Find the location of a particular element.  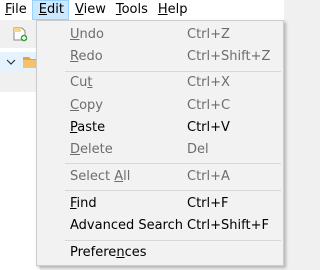

menu-item-select-all-shortcut: Ctrl+A is located at coordinates (208, 176).